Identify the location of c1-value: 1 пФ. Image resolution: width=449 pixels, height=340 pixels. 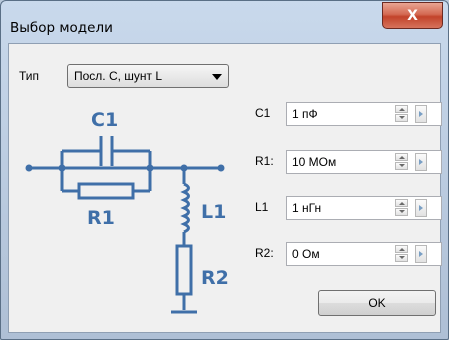
(305, 114).